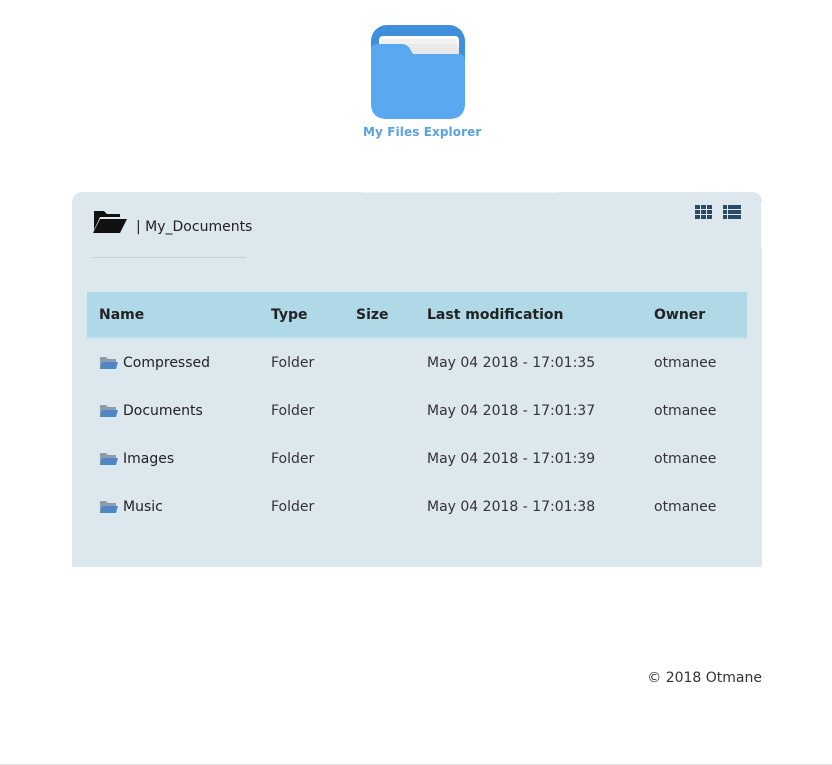  What do you see at coordinates (110, 222) in the screenshot?
I see `folder-open-icon` at bounding box center [110, 222].